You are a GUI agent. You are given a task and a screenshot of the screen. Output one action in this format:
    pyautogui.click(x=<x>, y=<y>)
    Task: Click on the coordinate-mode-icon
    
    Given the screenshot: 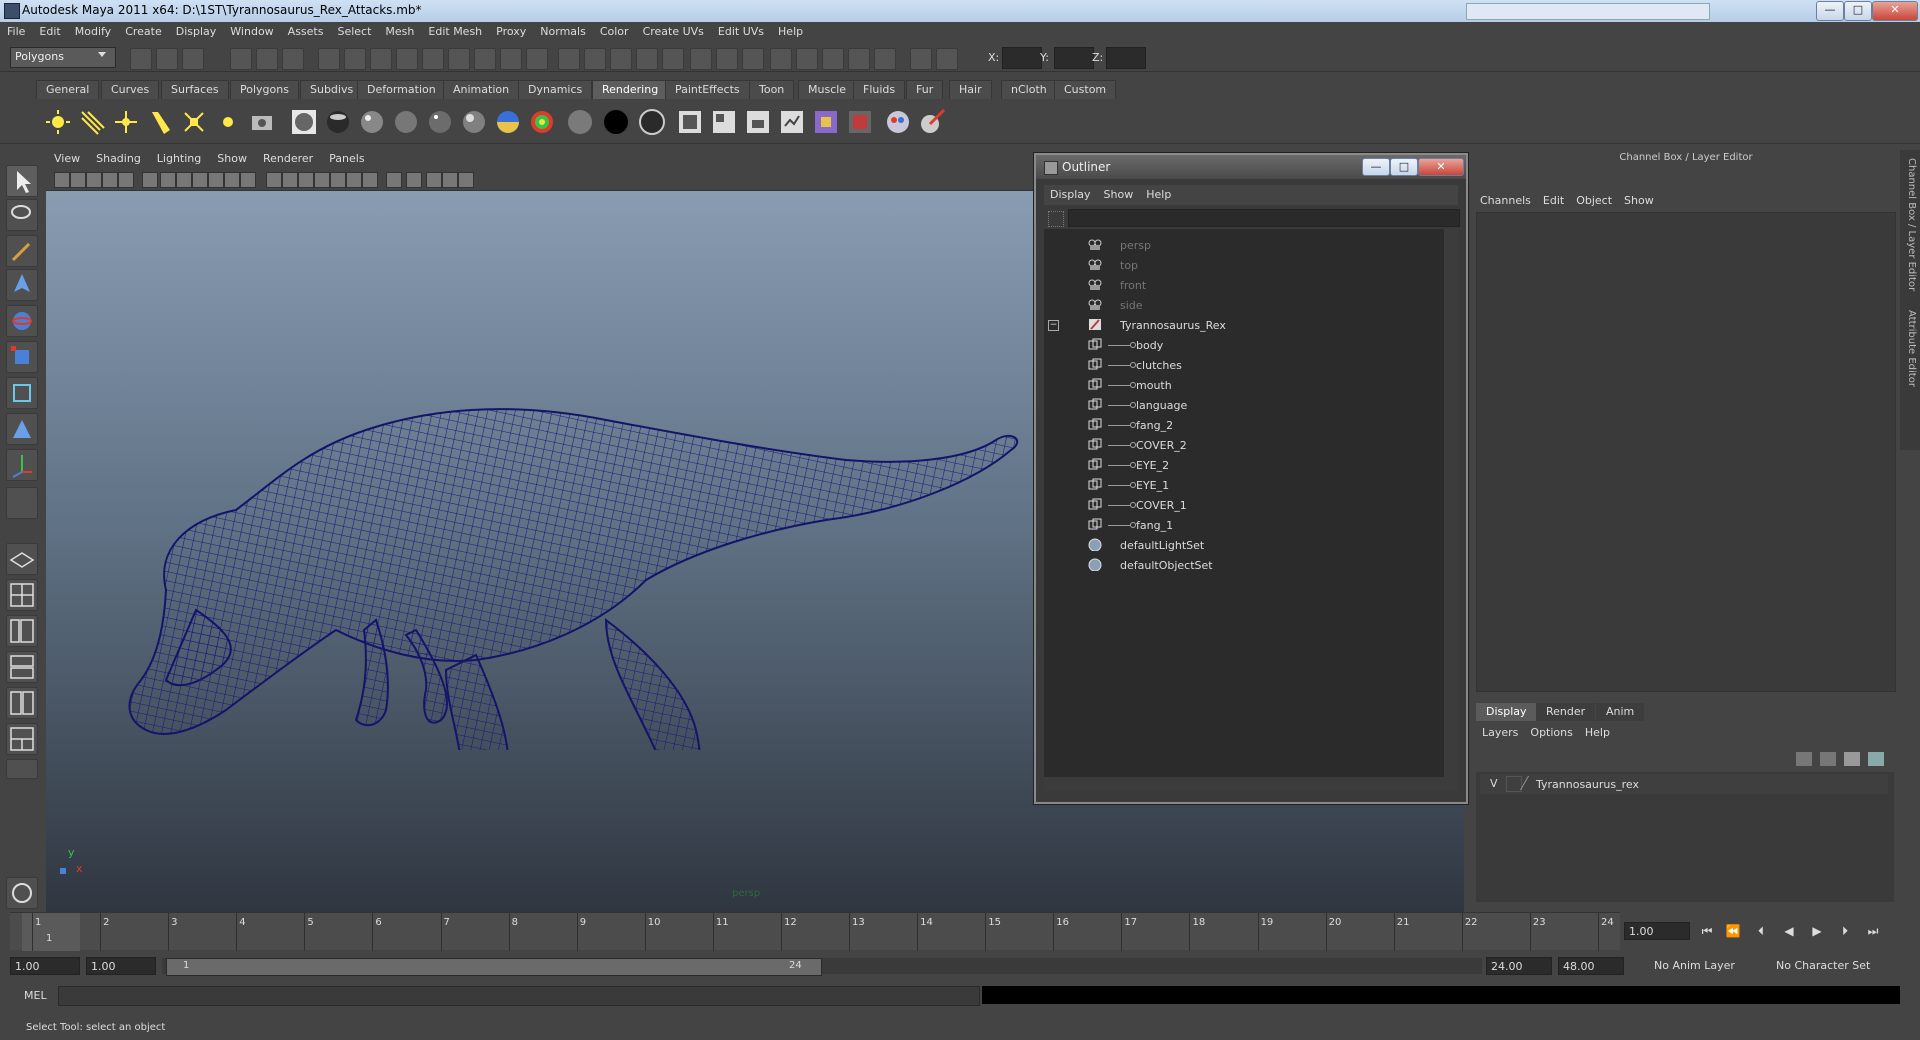 What is the action you would take?
    pyautogui.click(x=947, y=59)
    